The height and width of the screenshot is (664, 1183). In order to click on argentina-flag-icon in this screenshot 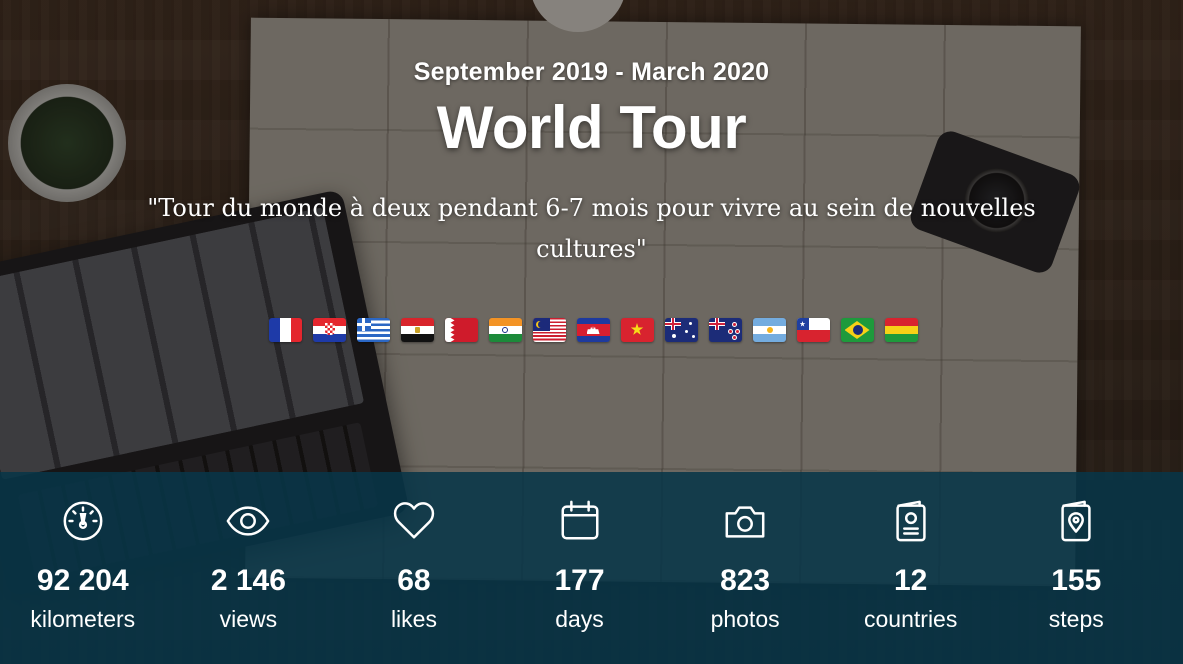, I will do `click(769, 330)`.